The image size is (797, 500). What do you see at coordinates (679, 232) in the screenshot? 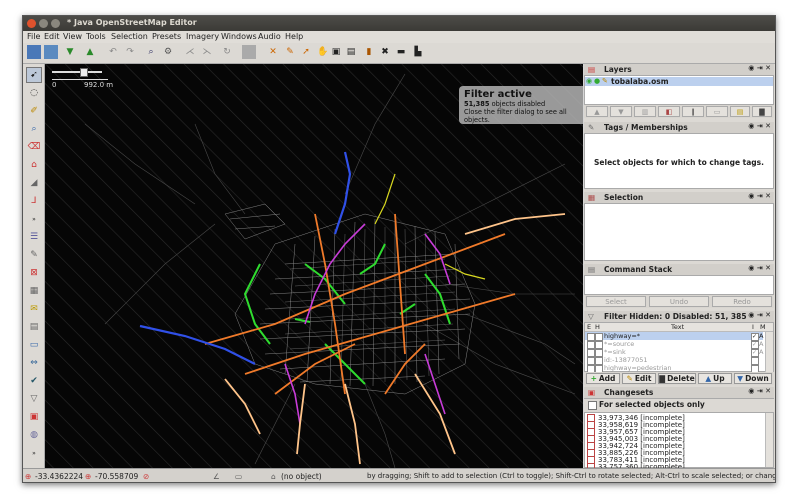
I see `selection-list` at bounding box center [679, 232].